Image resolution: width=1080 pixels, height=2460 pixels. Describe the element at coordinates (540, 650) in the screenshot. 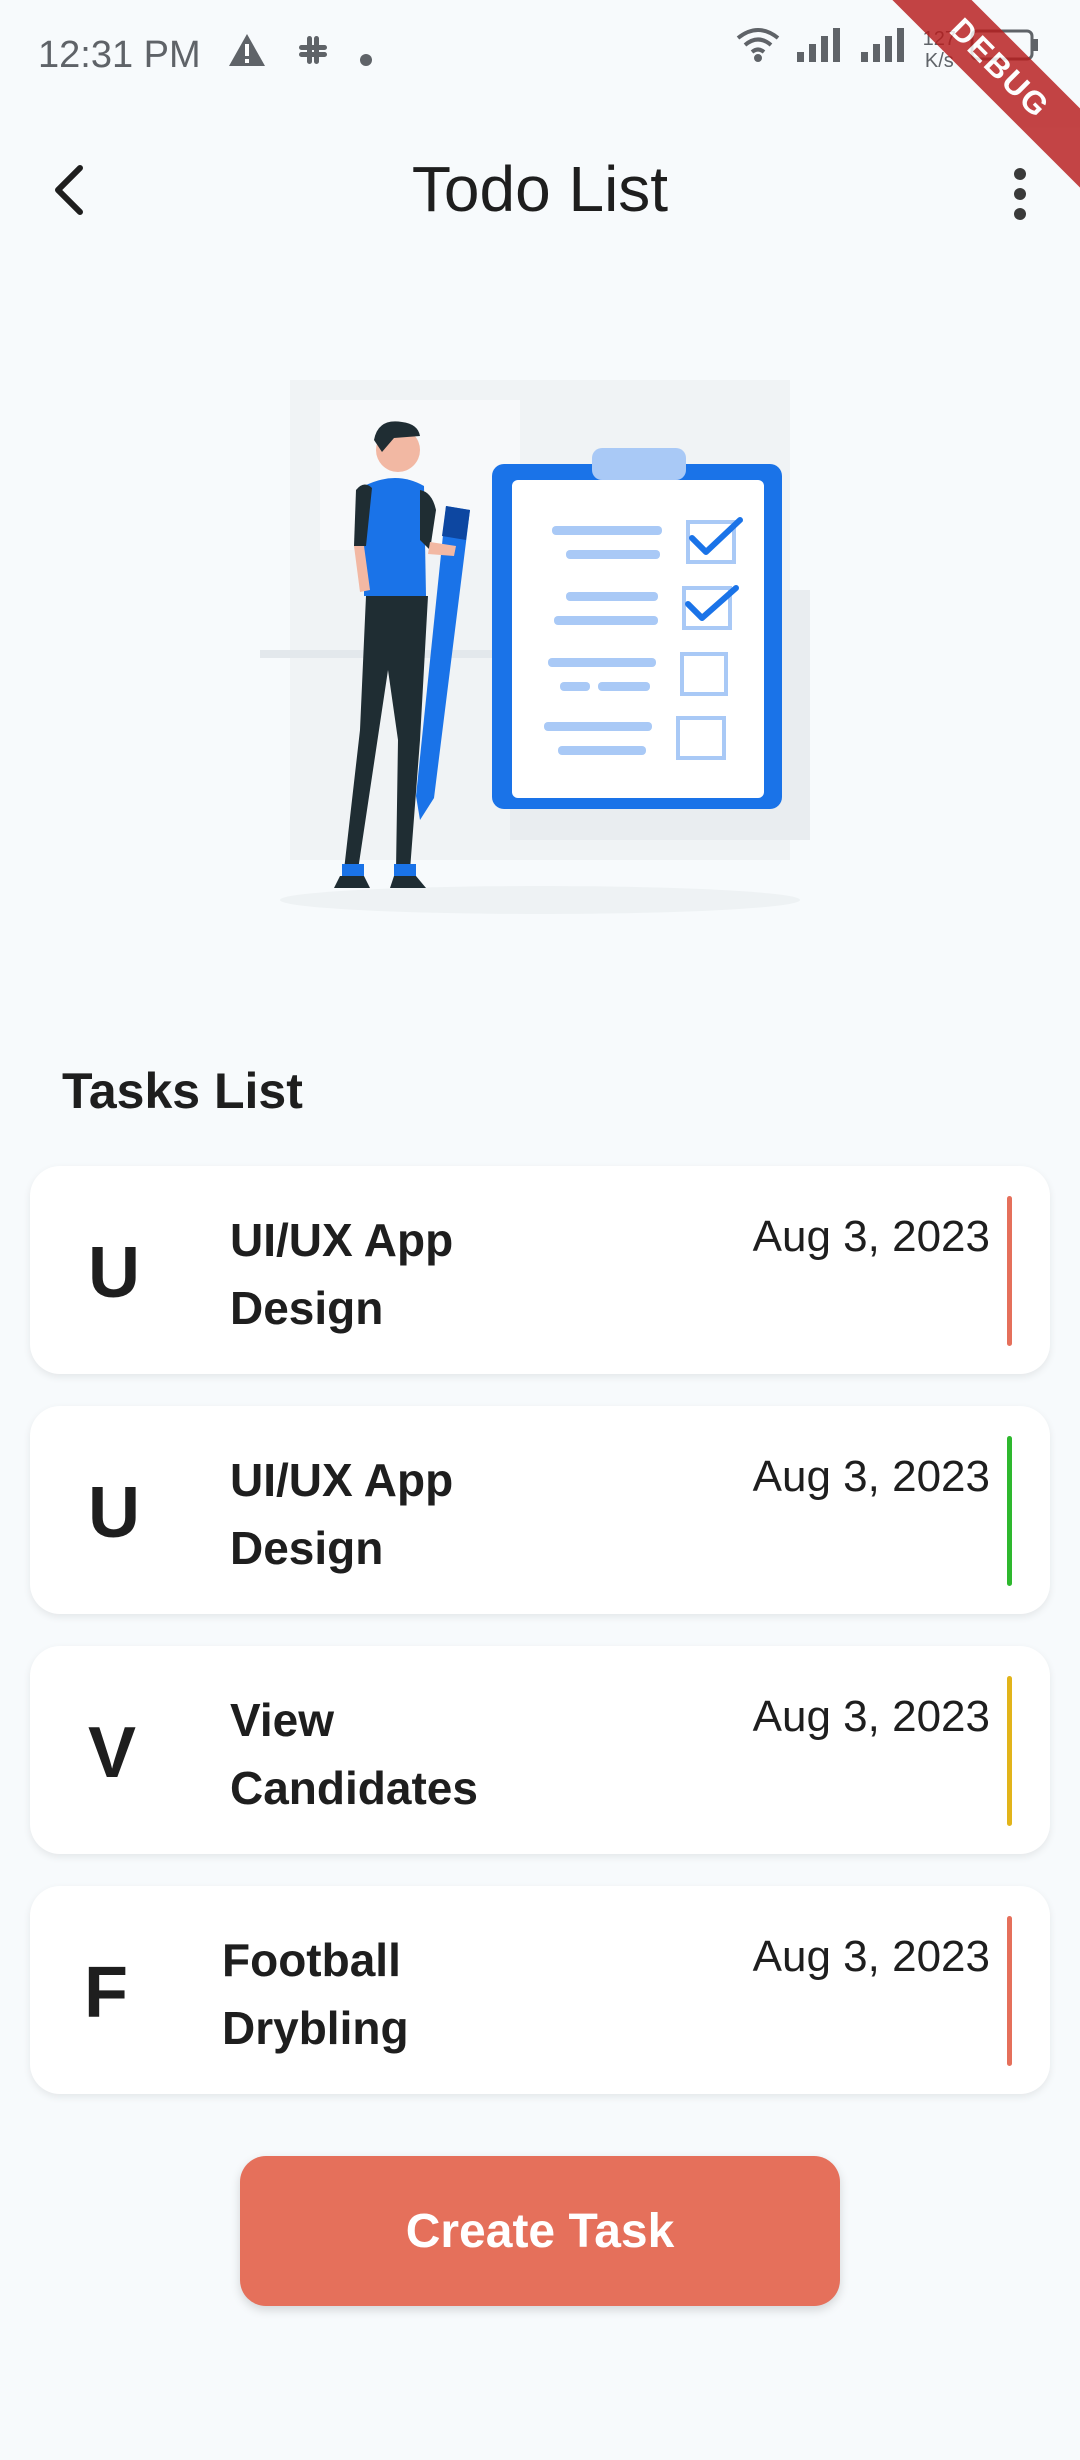

I see `todo-illustration` at that location.